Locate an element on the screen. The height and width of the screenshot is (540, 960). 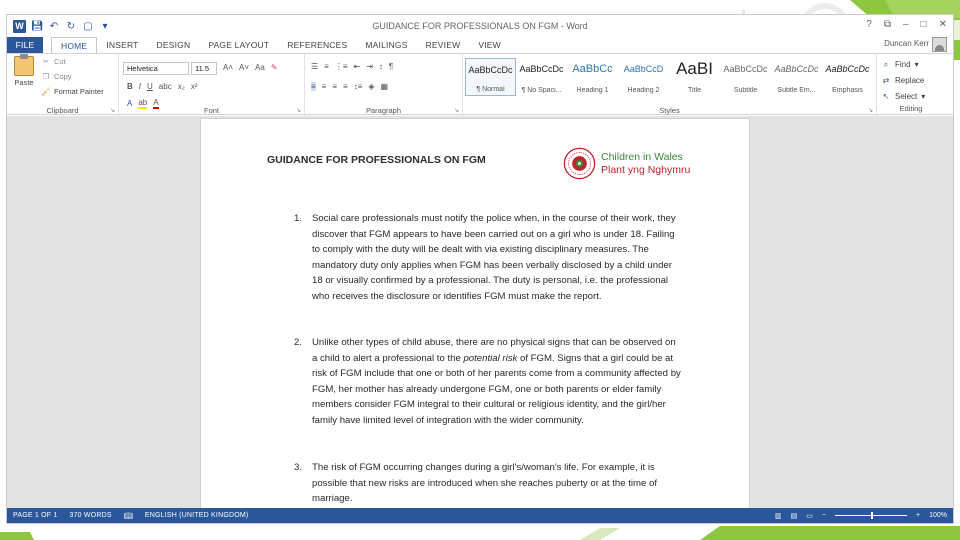
list-item-number: 2. is located at coordinates (298, 342).